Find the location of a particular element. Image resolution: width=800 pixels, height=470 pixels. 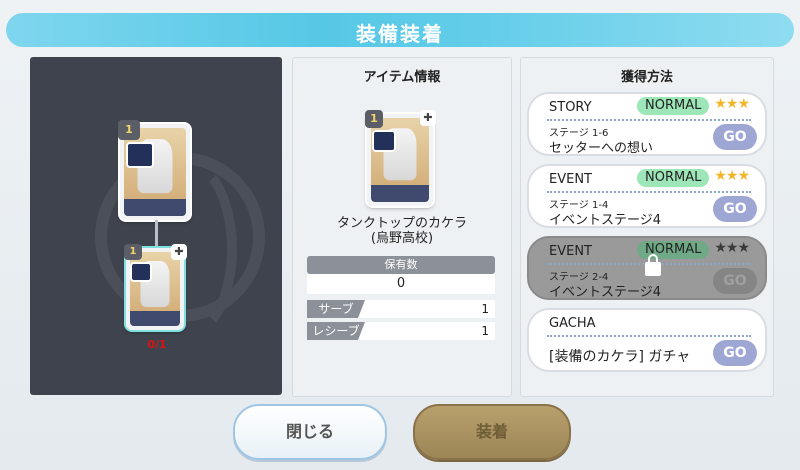

lock-icon is located at coordinates (653, 265).